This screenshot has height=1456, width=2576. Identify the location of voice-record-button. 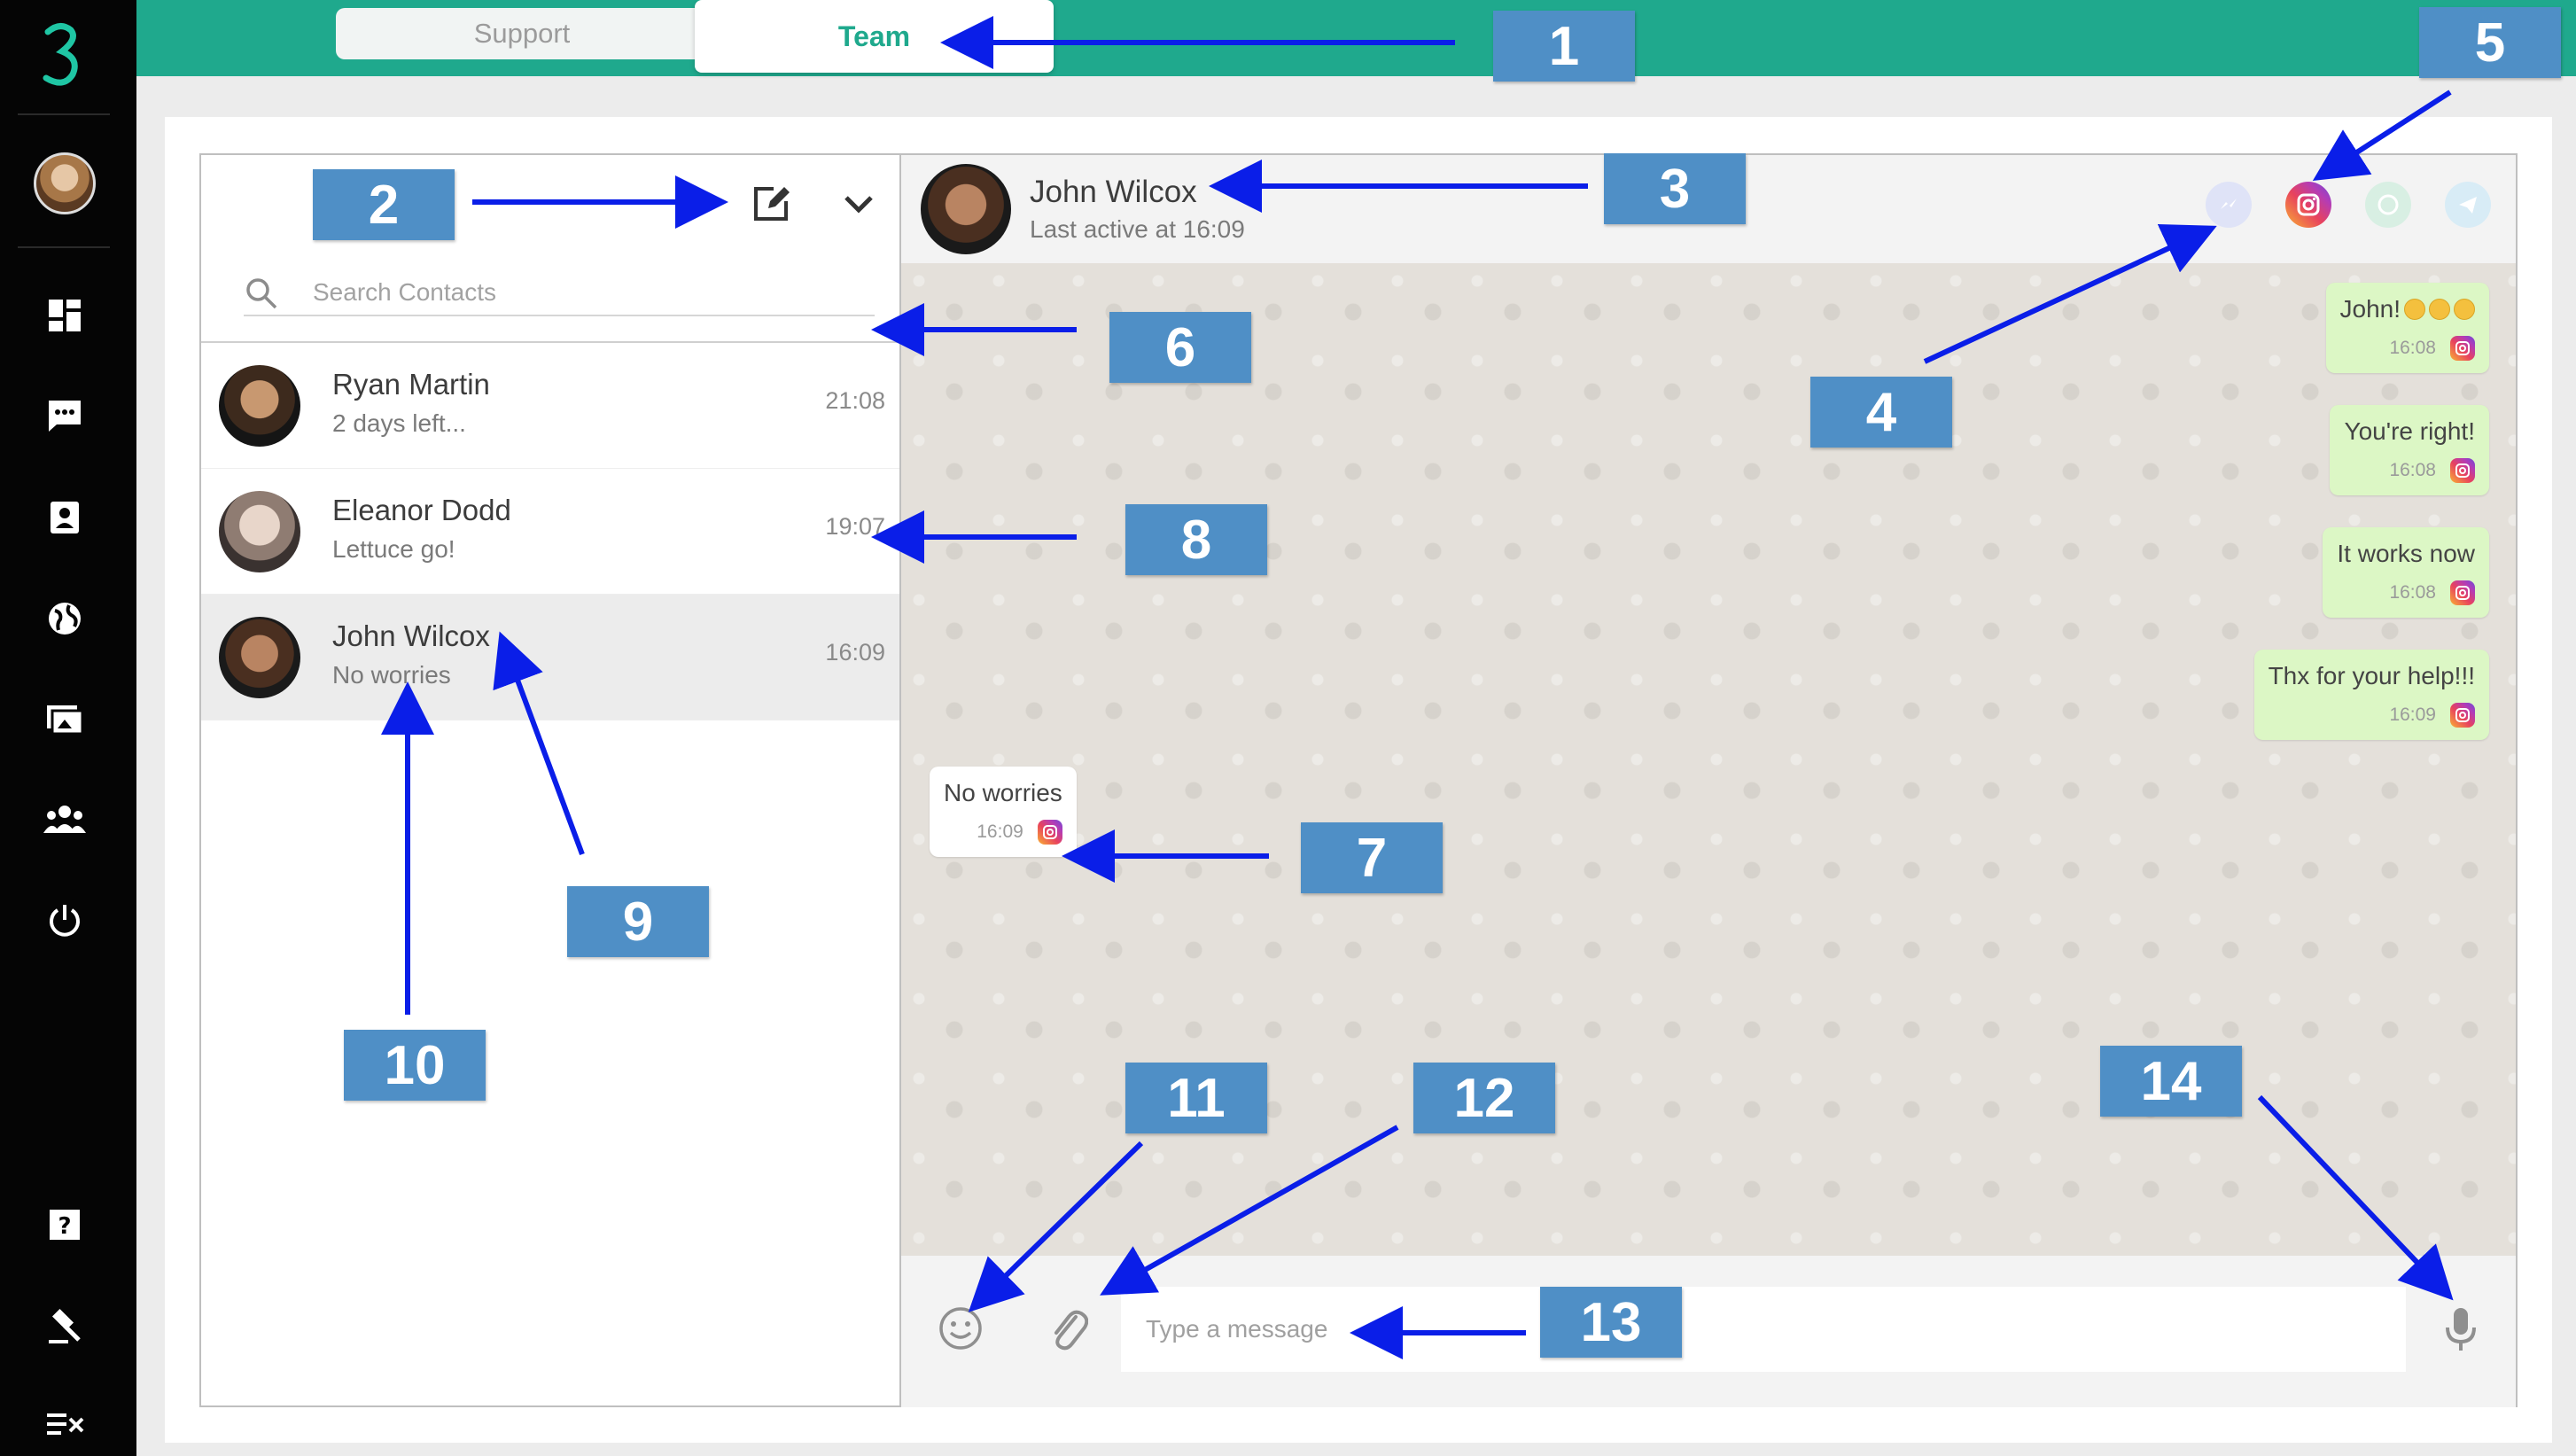
(2461, 1328).